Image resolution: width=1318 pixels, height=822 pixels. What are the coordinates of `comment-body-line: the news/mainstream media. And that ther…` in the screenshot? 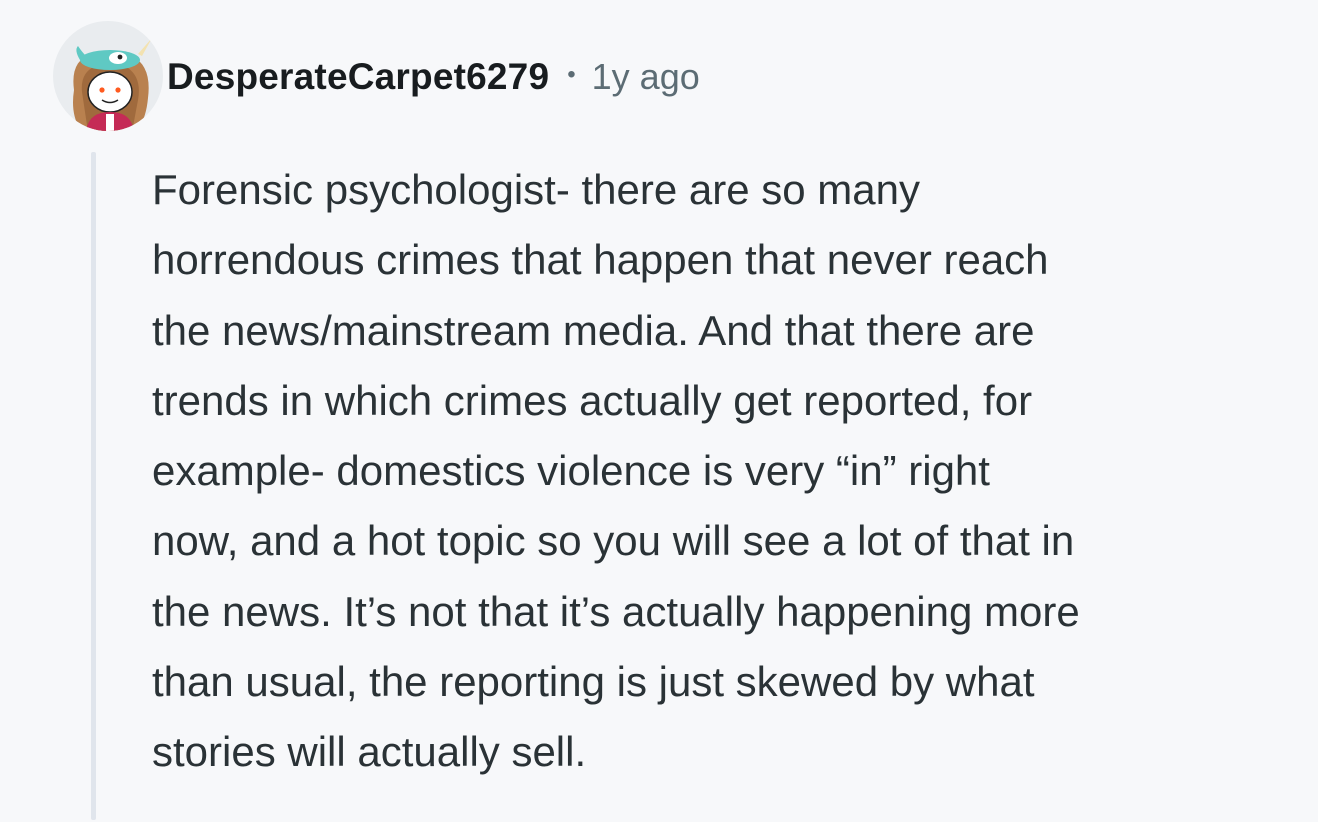 It's located at (593, 330).